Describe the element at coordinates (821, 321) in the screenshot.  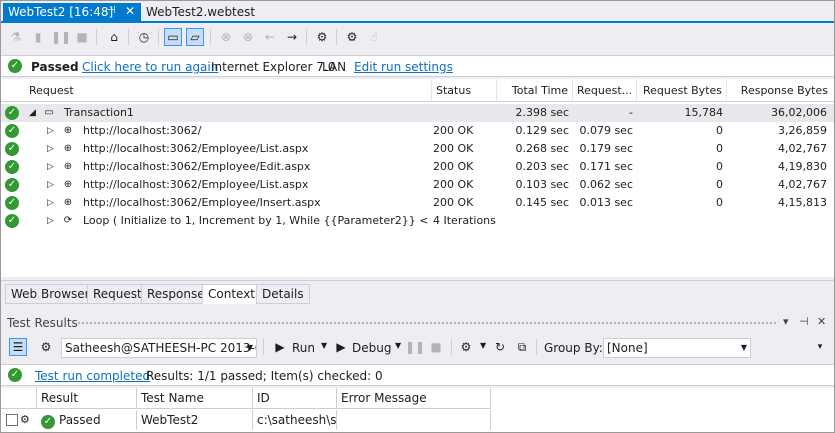
I see `panel-close-icon: ✕` at that location.